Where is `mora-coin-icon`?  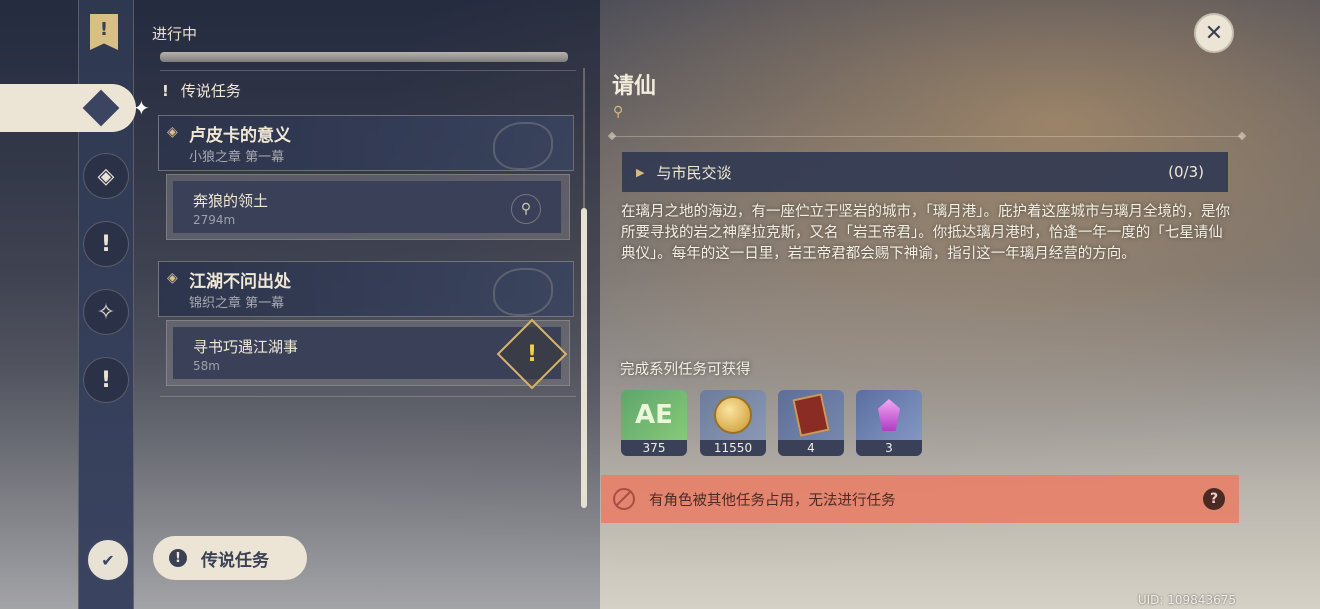
mora-coin-icon is located at coordinates (733, 415).